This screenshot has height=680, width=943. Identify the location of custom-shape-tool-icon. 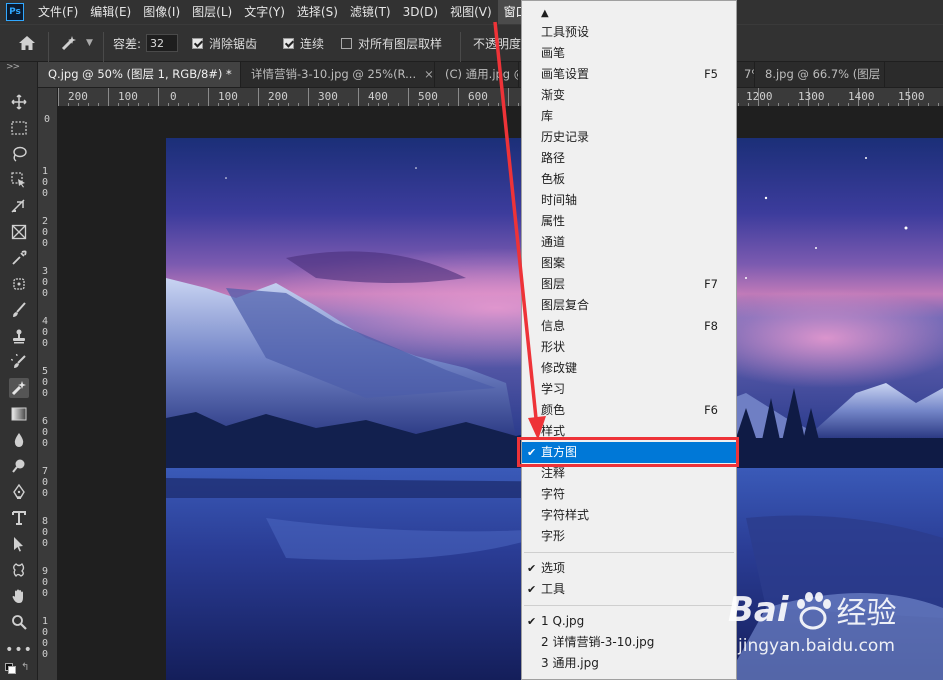
(19, 570).